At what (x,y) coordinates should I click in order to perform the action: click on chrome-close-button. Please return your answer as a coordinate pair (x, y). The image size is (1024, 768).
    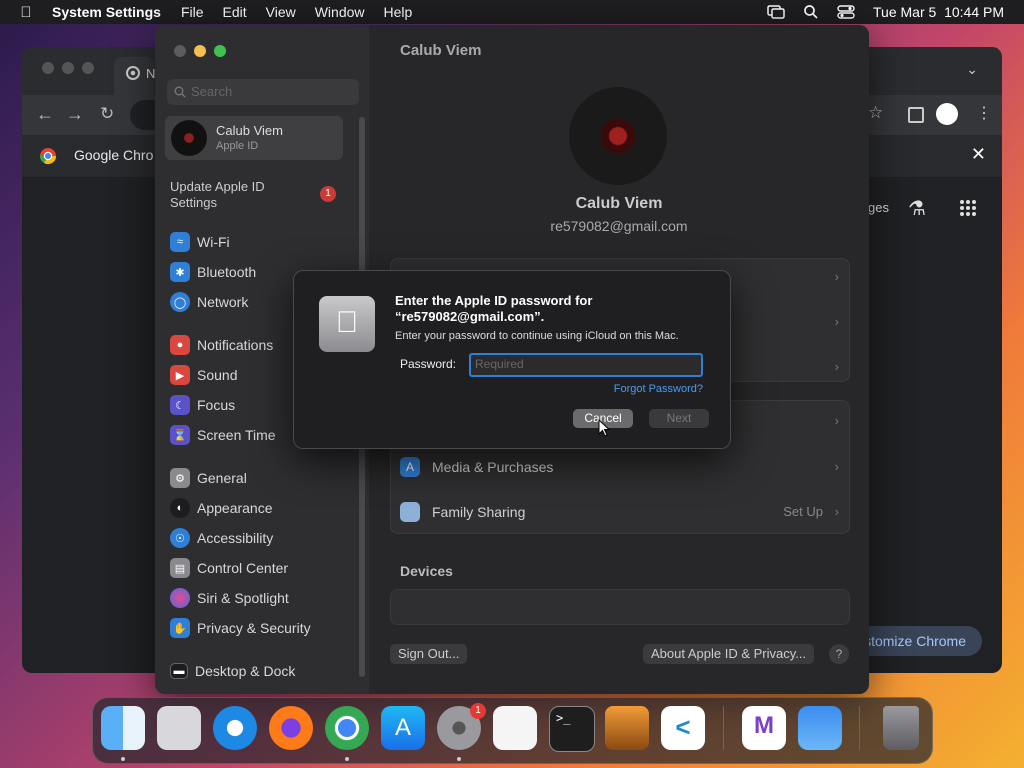
    Looking at the image, I should click on (48, 68).